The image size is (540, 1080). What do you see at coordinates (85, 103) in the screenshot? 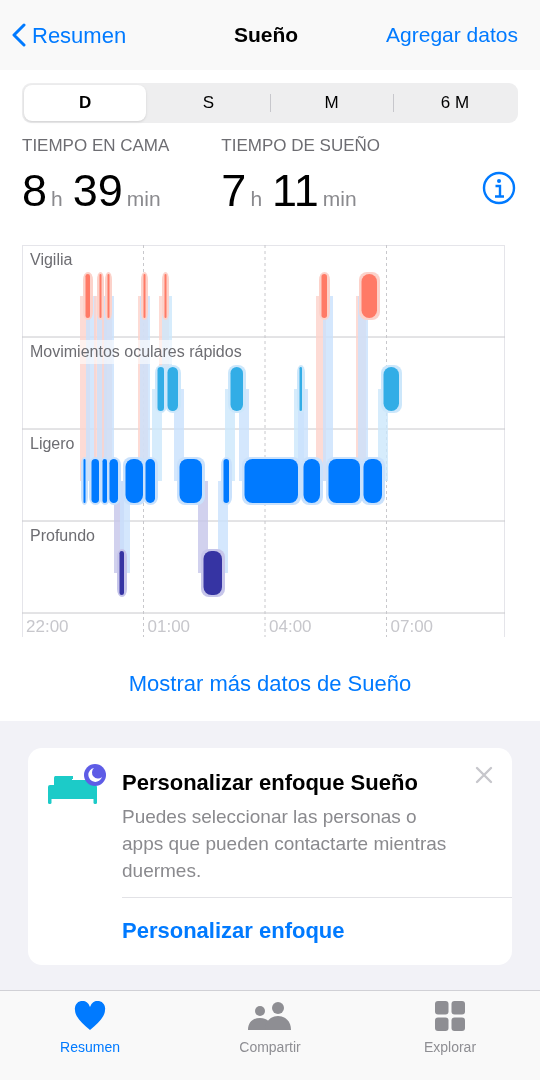
I see `period-tab: D` at bounding box center [85, 103].